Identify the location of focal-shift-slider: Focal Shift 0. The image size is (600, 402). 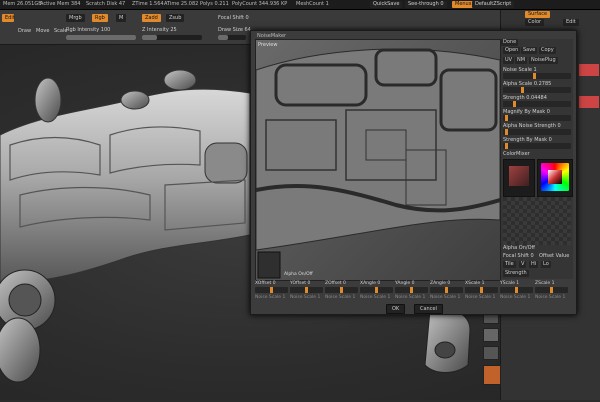
(233, 18).